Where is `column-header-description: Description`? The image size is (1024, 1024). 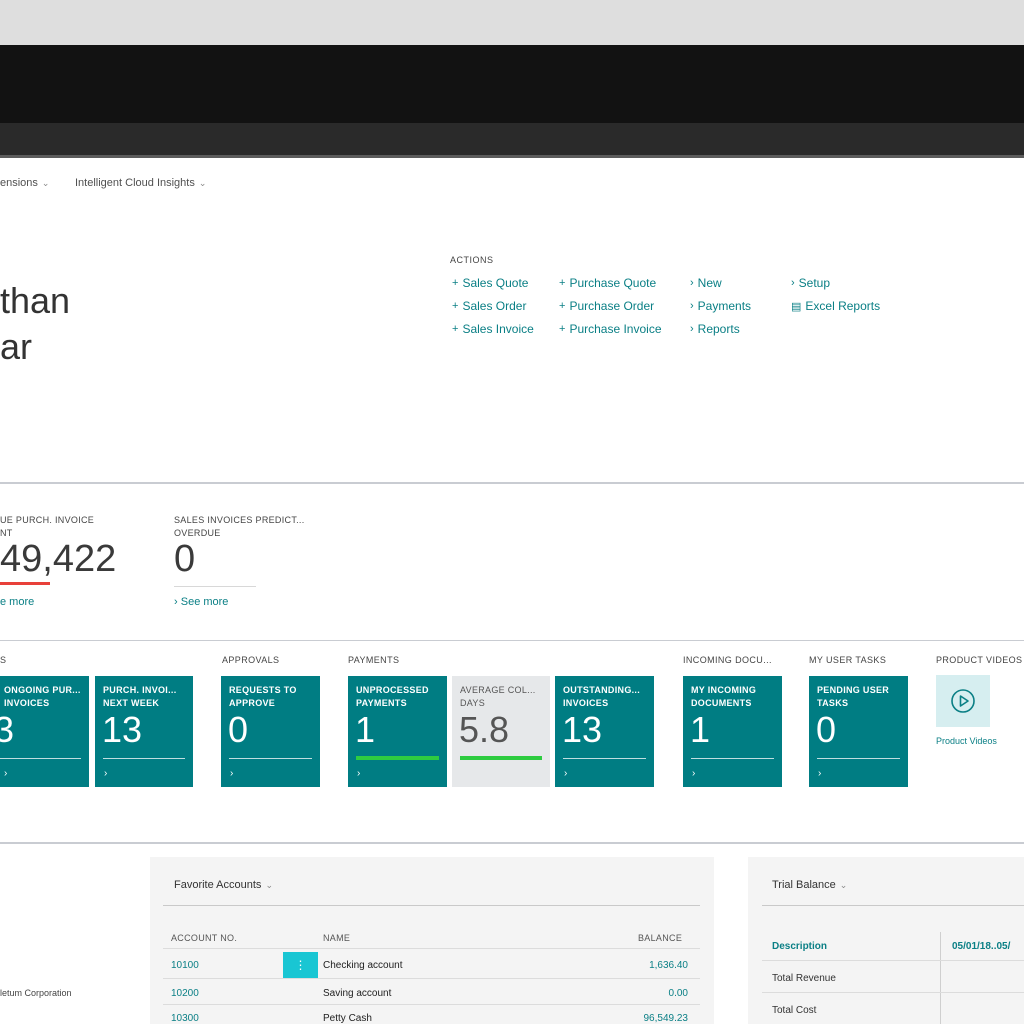
column-header-description: Description is located at coordinates (799, 946).